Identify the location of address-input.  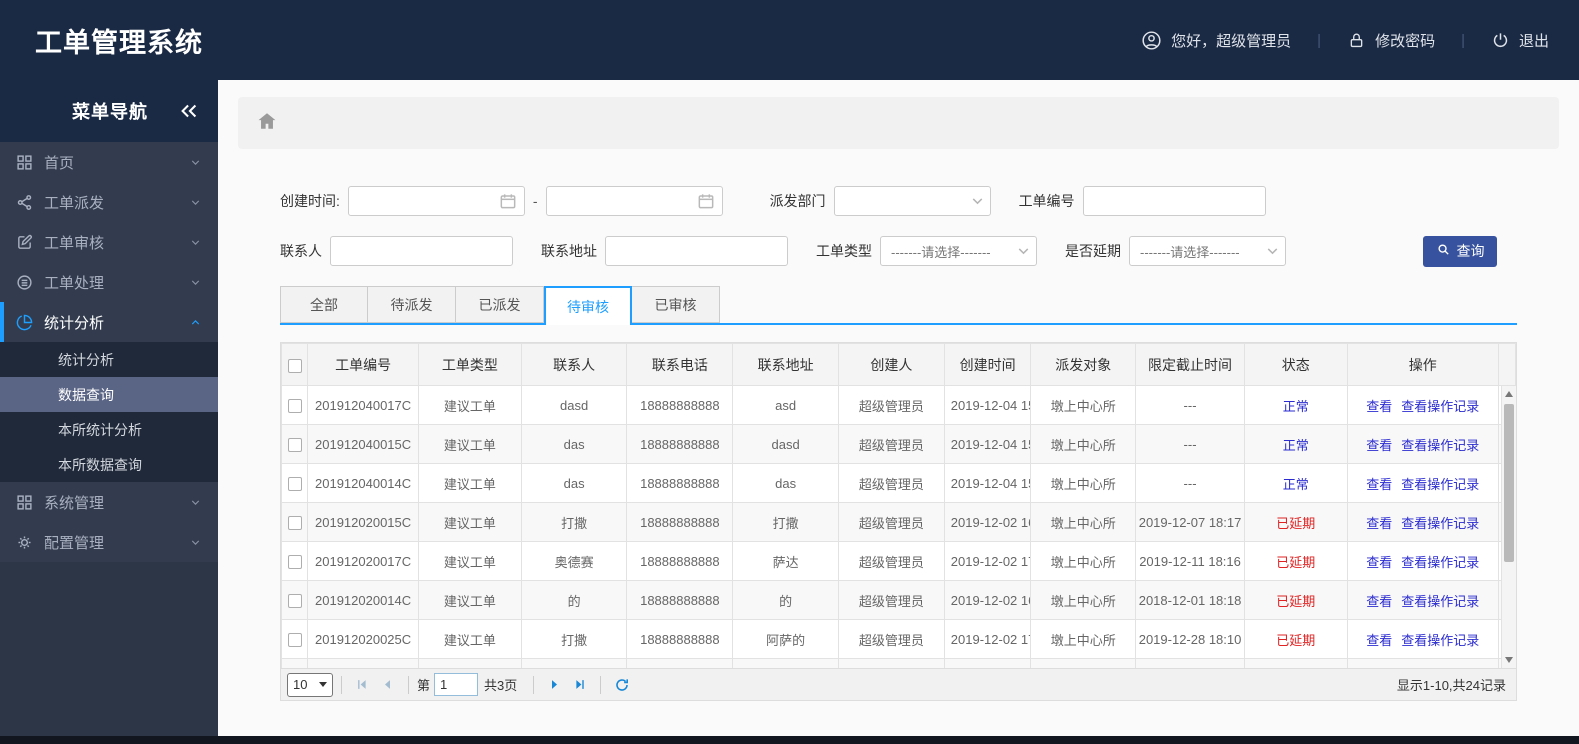
(696, 251).